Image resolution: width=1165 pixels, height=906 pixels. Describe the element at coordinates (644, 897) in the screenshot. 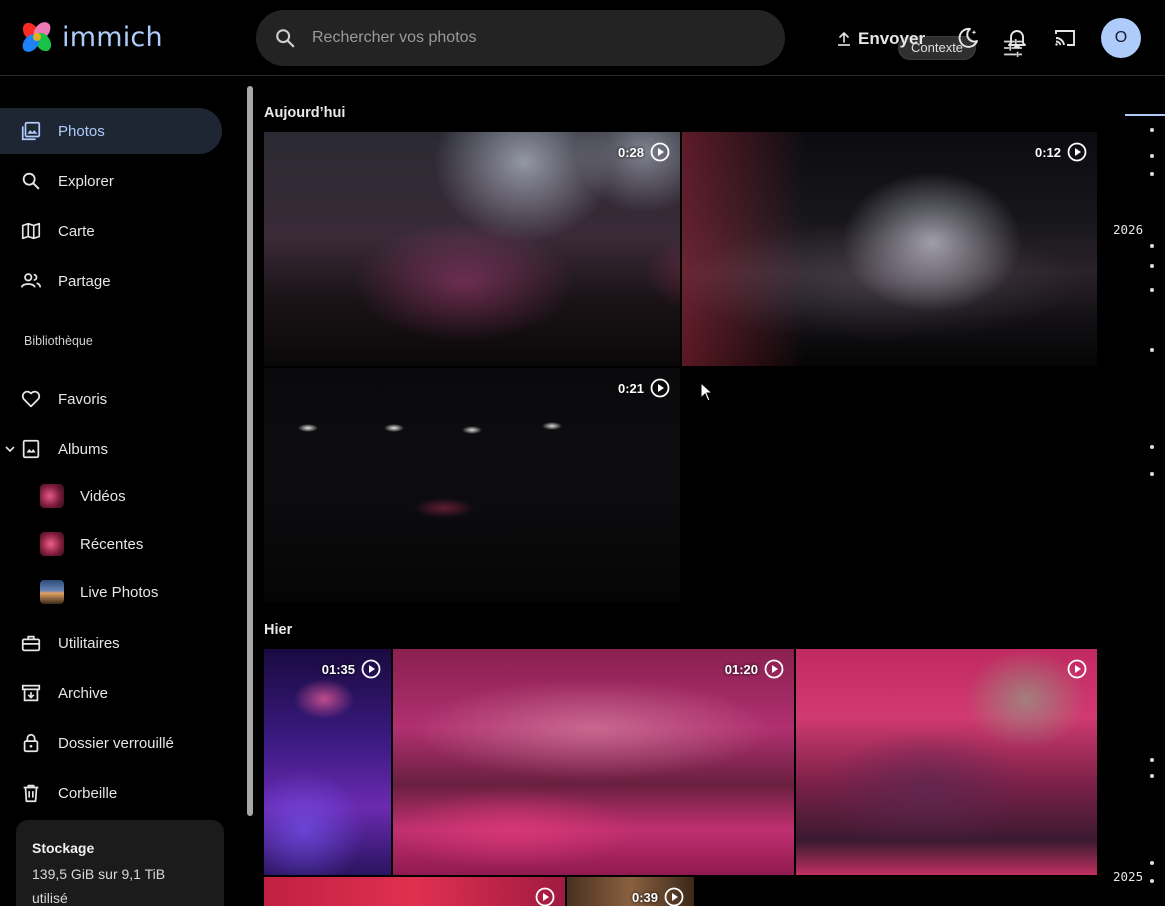

I see `video-duration: 0:39` at that location.